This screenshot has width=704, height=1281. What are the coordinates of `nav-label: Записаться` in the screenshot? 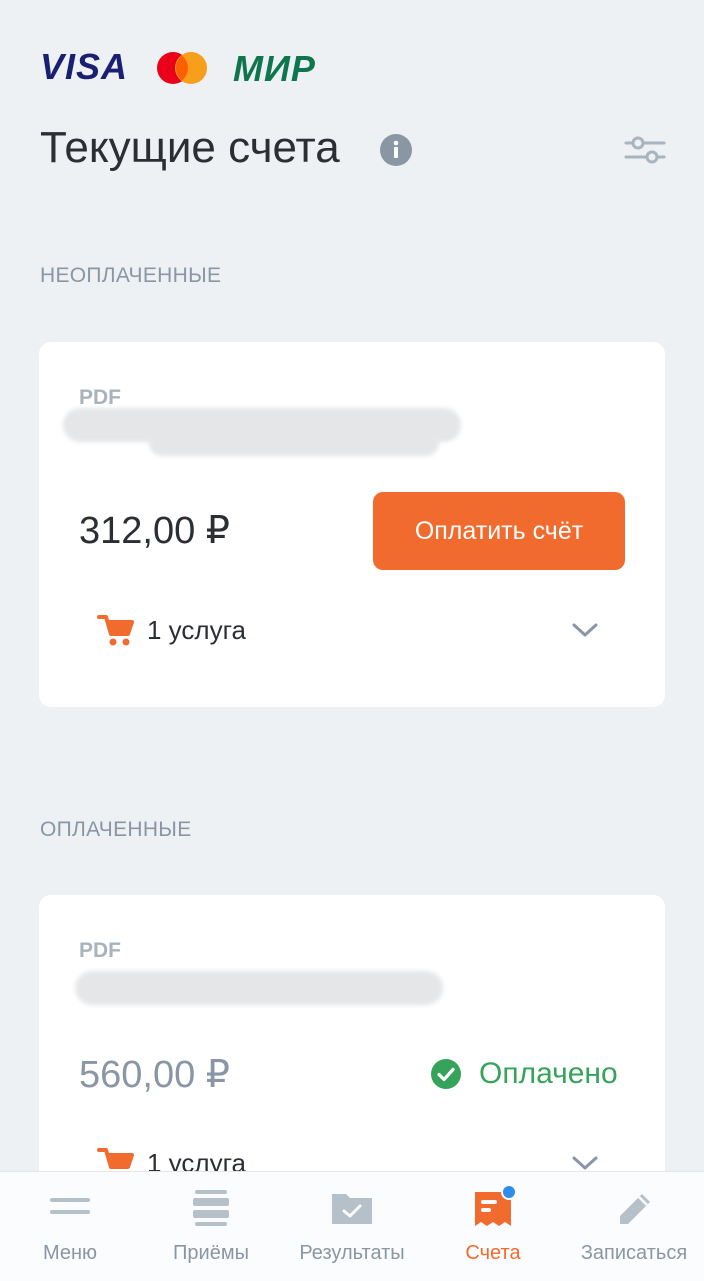 It's located at (634, 1253).